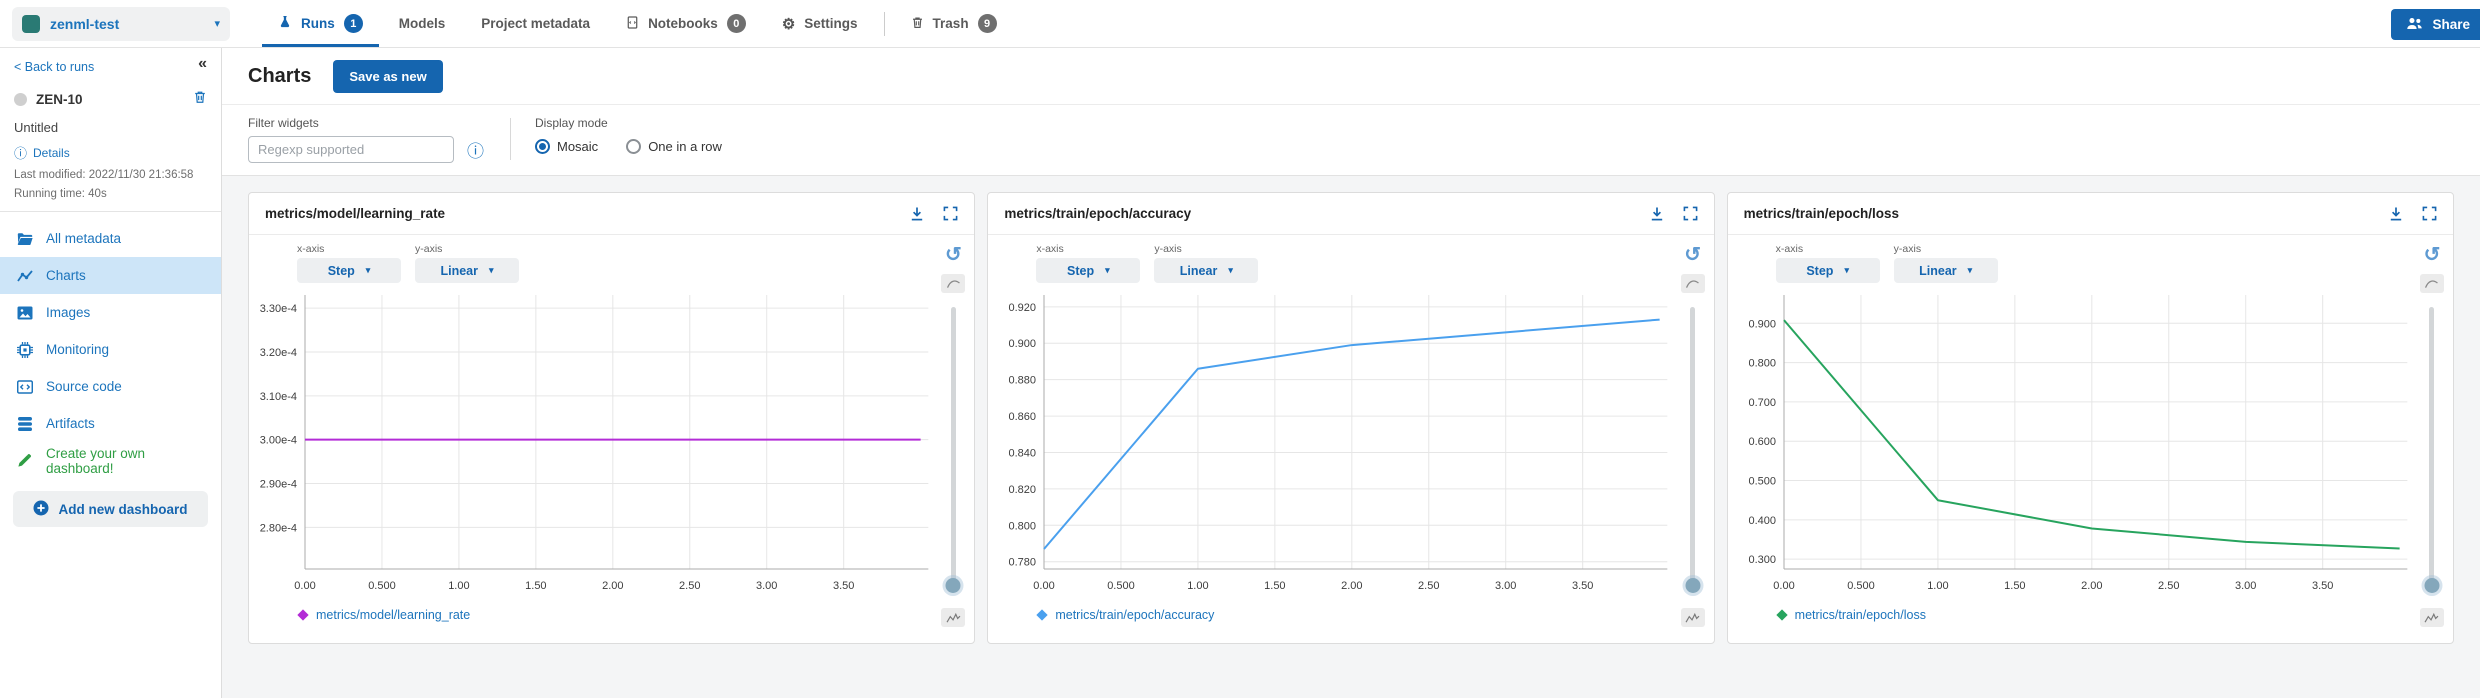 This screenshot has width=2480, height=698. I want to click on back-to-runs-link: < Back to runs, so click(54, 67).